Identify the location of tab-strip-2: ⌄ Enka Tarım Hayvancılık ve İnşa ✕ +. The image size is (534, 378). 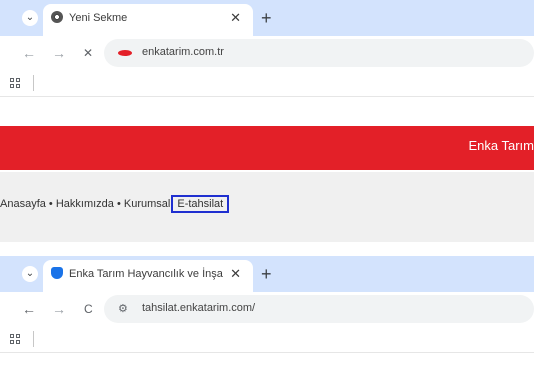
(267, 274).